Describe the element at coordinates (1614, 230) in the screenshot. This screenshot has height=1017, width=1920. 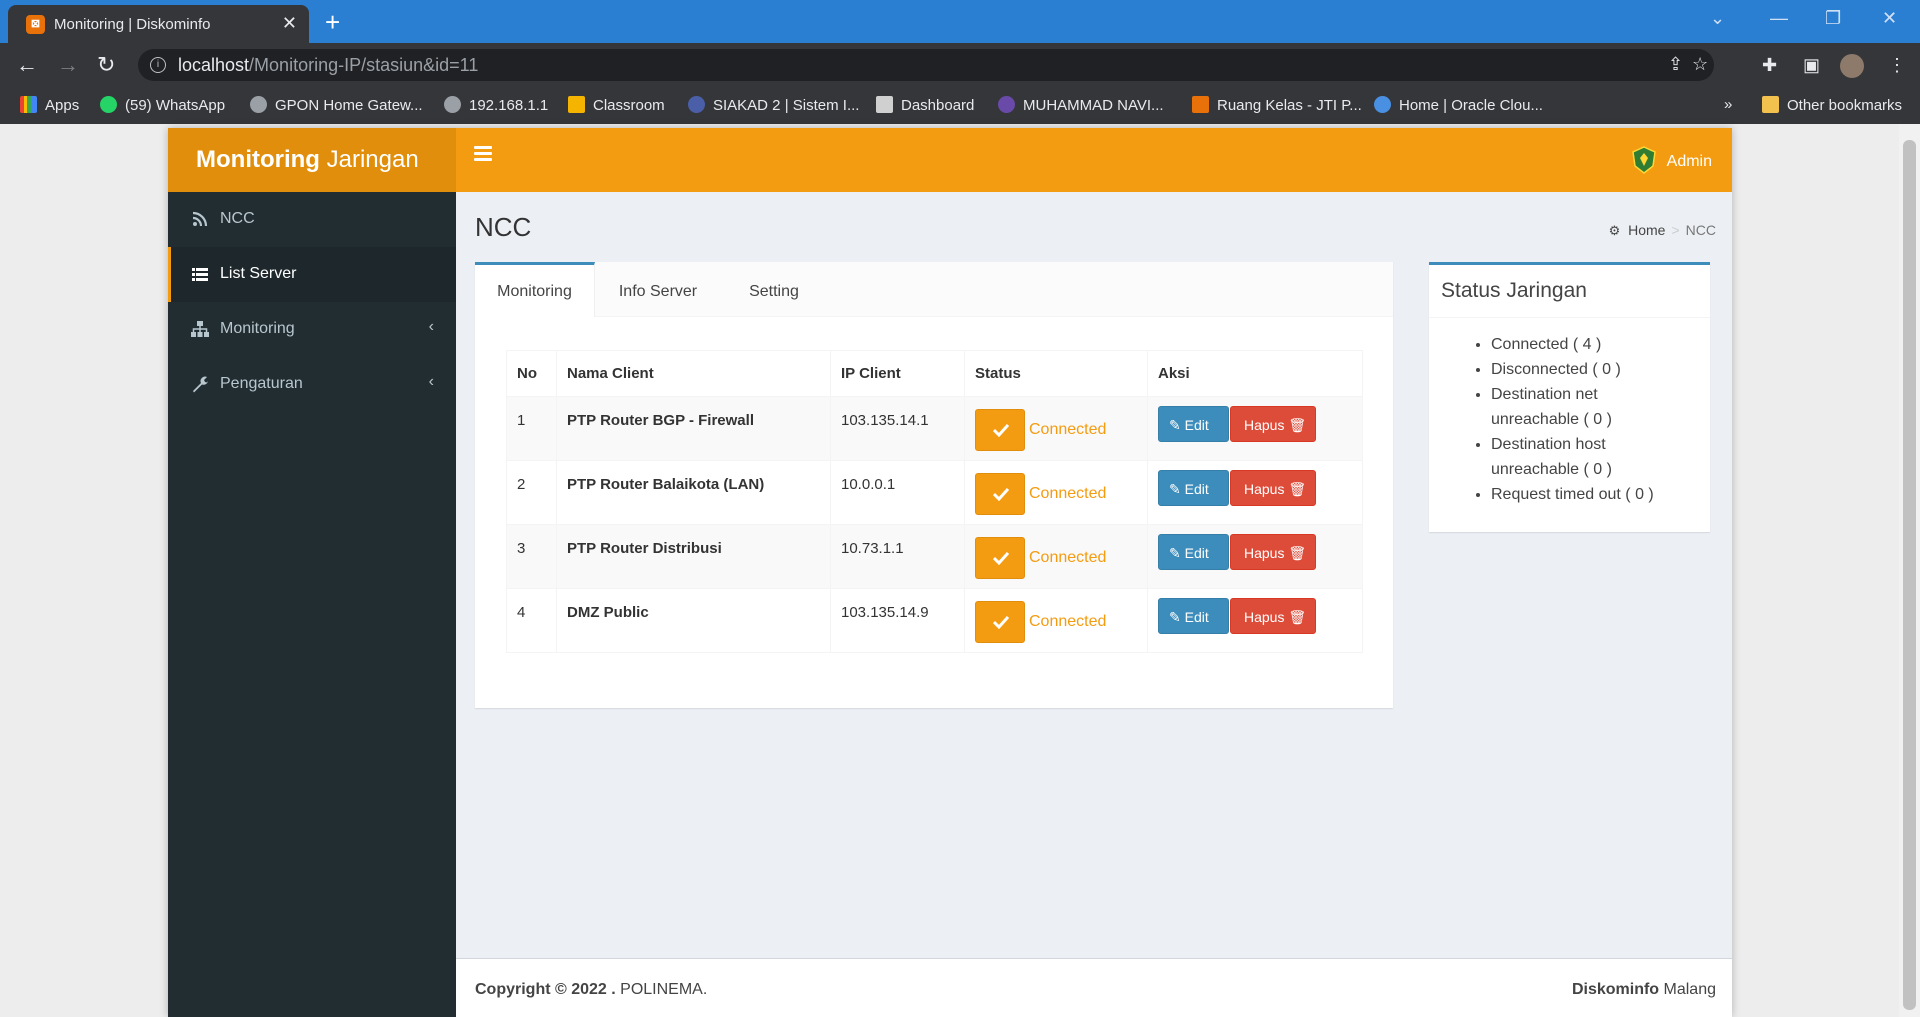
I see `dashboard-icon: ⚙` at that location.